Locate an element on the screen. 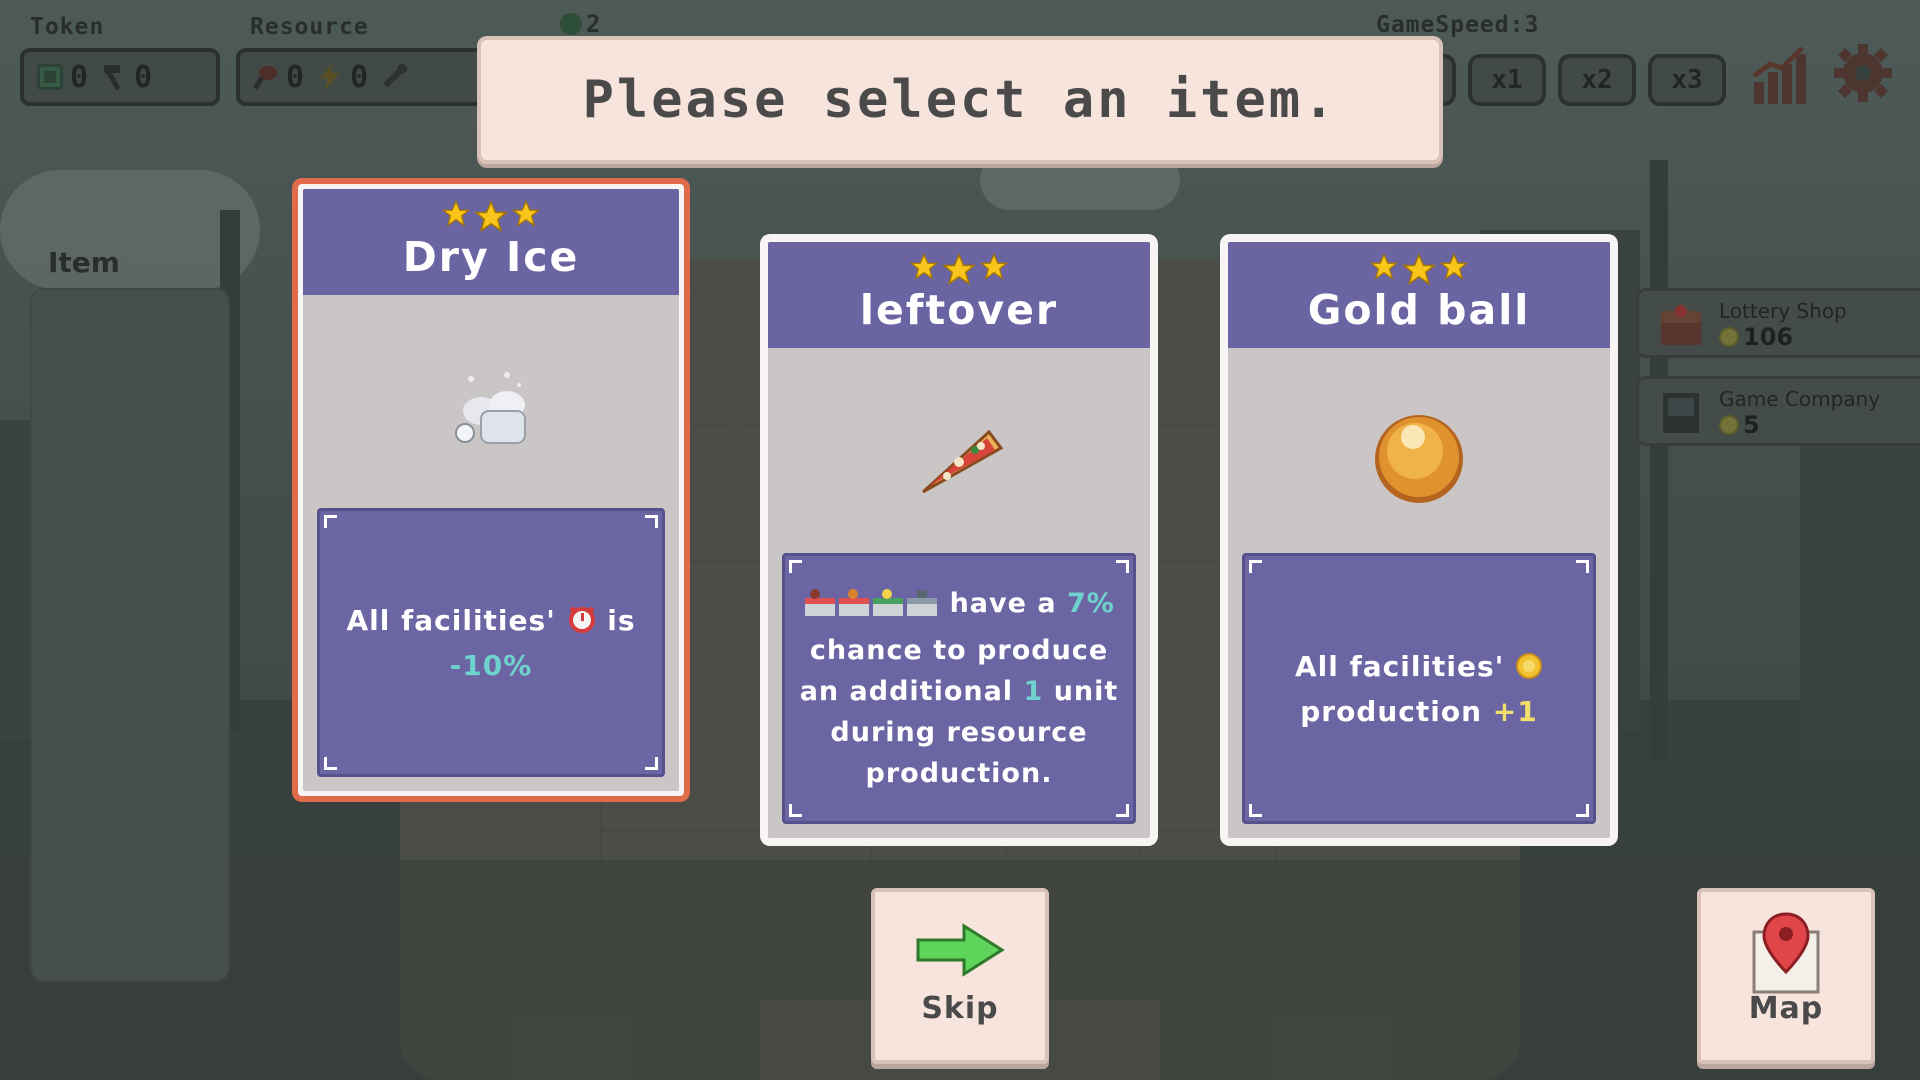  map-label: Map is located at coordinates (1786, 1008).